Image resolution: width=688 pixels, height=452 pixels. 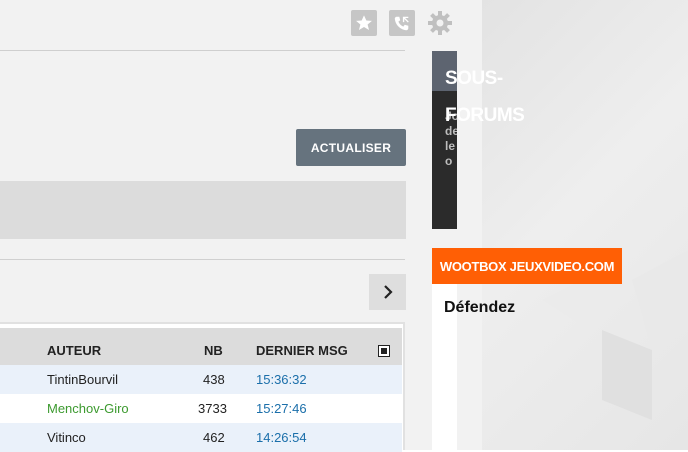 What do you see at coordinates (214, 437) in the screenshot?
I see `message-count: 462` at bounding box center [214, 437].